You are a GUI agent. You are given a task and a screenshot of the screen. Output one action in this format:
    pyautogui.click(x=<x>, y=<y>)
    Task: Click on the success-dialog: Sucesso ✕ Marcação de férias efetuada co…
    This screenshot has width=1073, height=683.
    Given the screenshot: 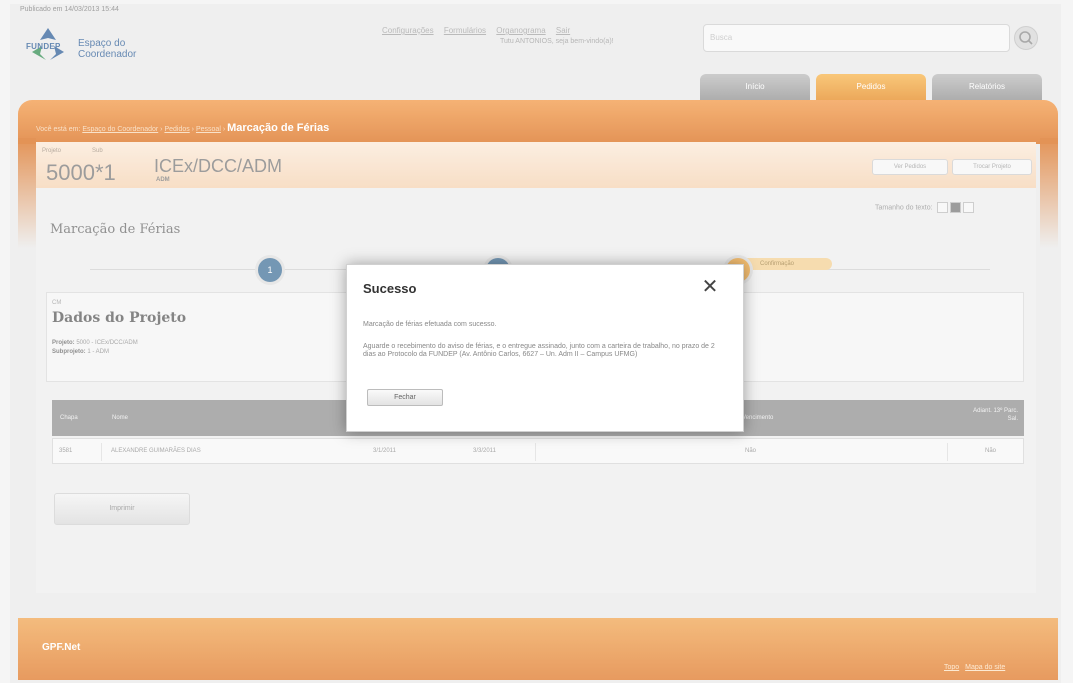 What is the action you would take?
    pyautogui.click(x=545, y=348)
    